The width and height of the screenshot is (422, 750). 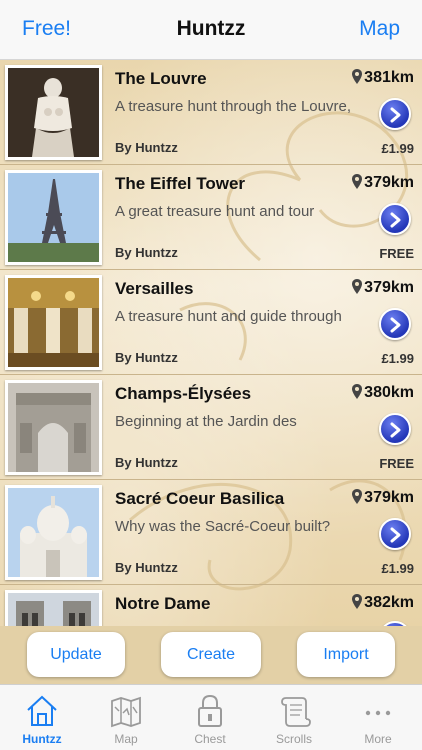 I want to click on scroll-icon, so click(x=296, y=712).